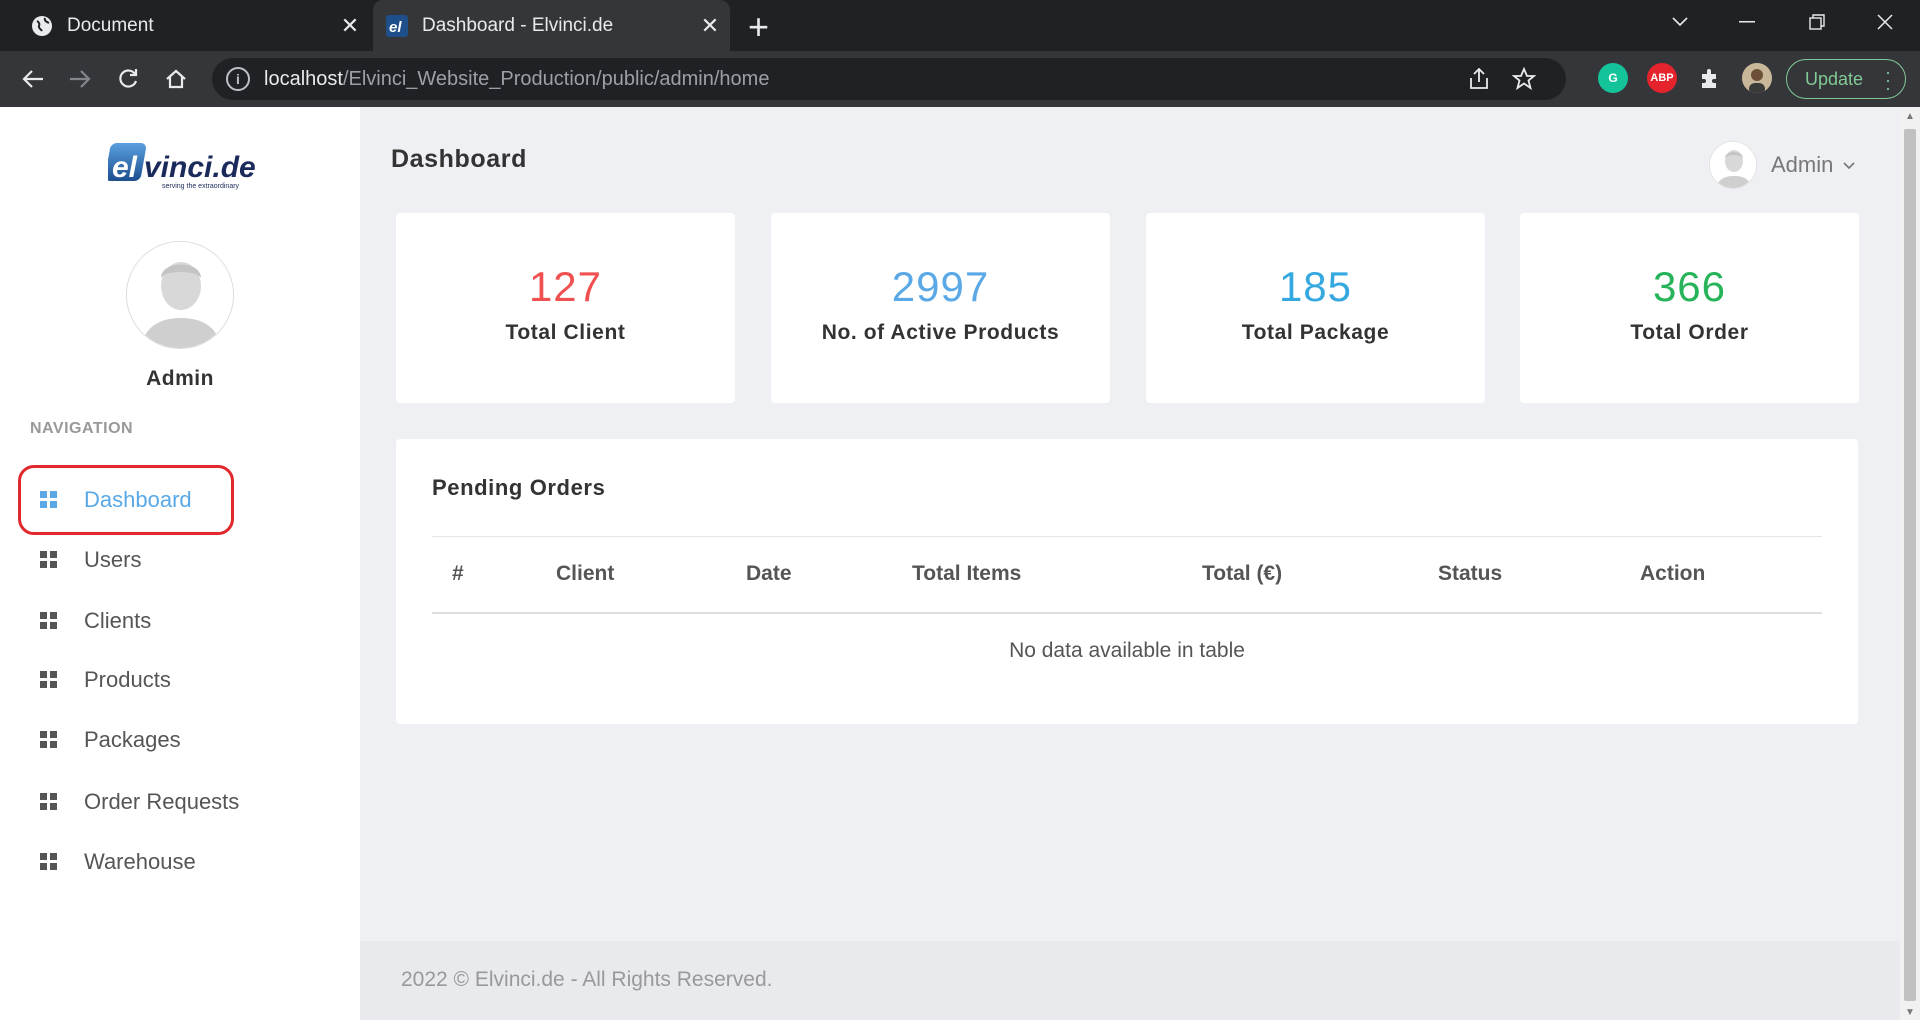 This screenshot has width=1920, height=1020. What do you see at coordinates (1710, 78) in the screenshot?
I see `puzzle-icon` at bounding box center [1710, 78].